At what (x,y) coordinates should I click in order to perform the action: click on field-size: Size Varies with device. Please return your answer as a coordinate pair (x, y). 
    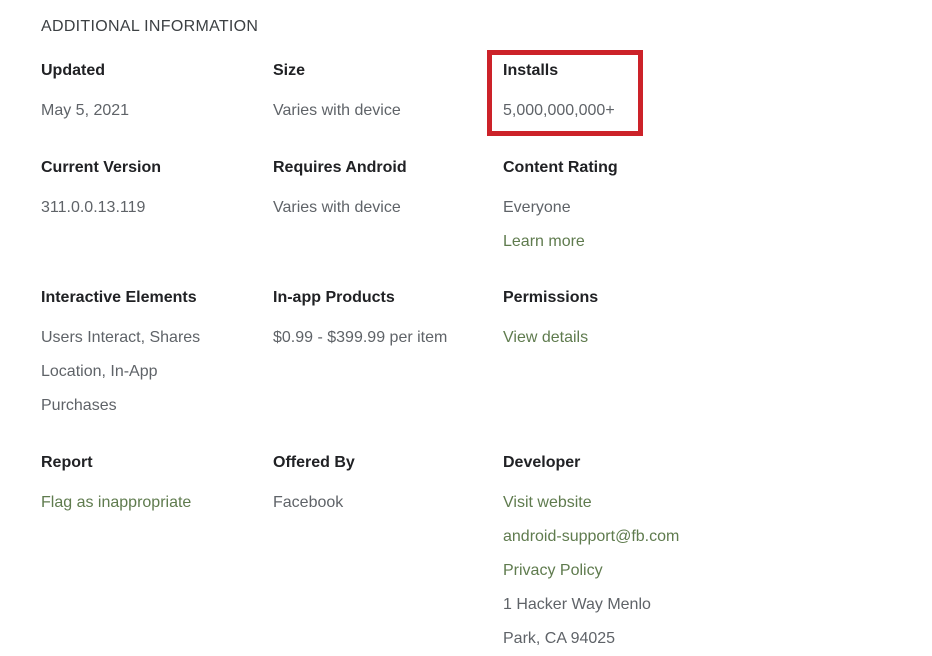
    Looking at the image, I should click on (388, 94).